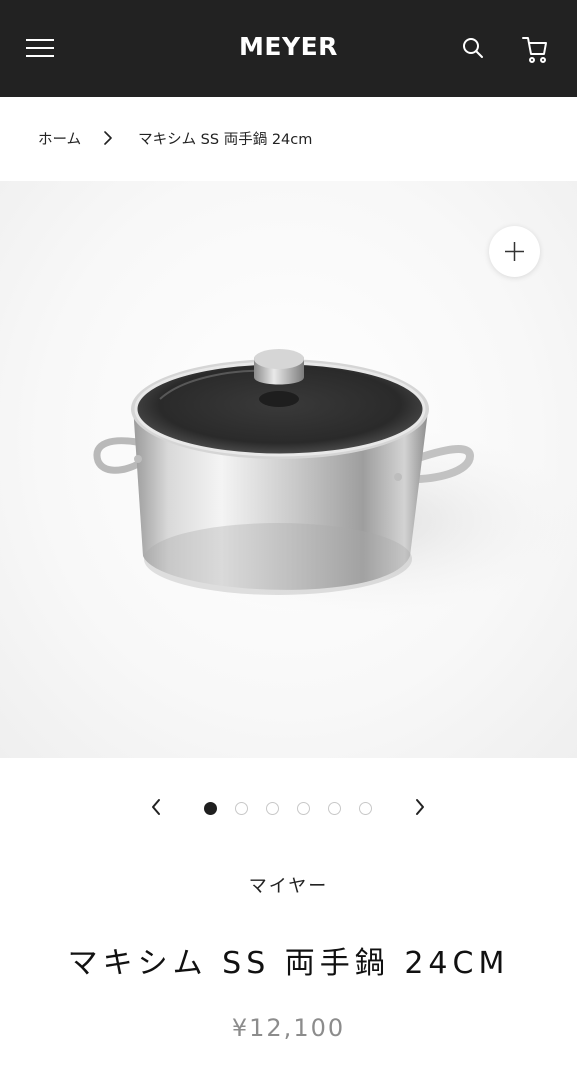 This screenshot has height=1080, width=577. What do you see at coordinates (288, 885) in the screenshot?
I see `product-brand: マイヤー` at bounding box center [288, 885].